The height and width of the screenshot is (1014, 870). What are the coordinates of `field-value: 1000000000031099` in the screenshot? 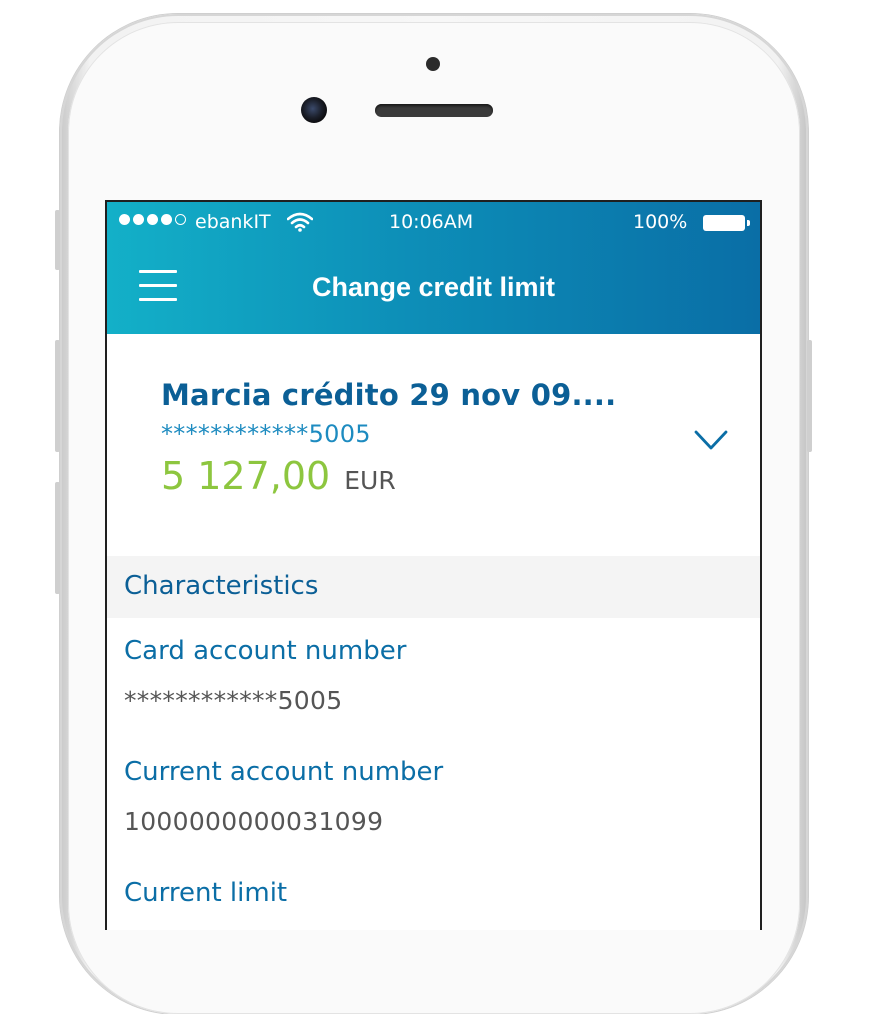 It's located at (254, 821).